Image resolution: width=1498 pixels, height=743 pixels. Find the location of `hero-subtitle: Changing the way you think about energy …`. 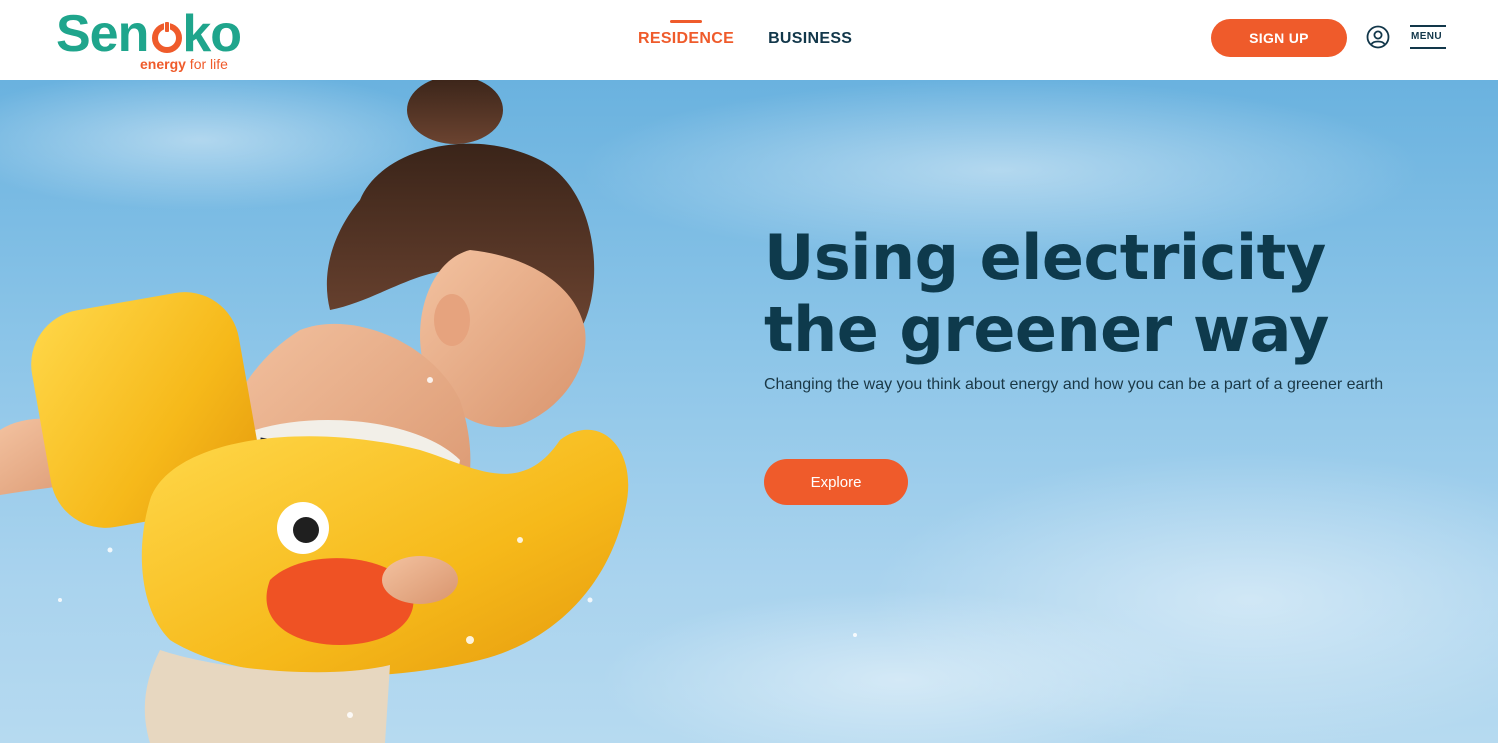

hero-subtitle: Changing the way you think about energy … is located at coordinates (1074, 384).